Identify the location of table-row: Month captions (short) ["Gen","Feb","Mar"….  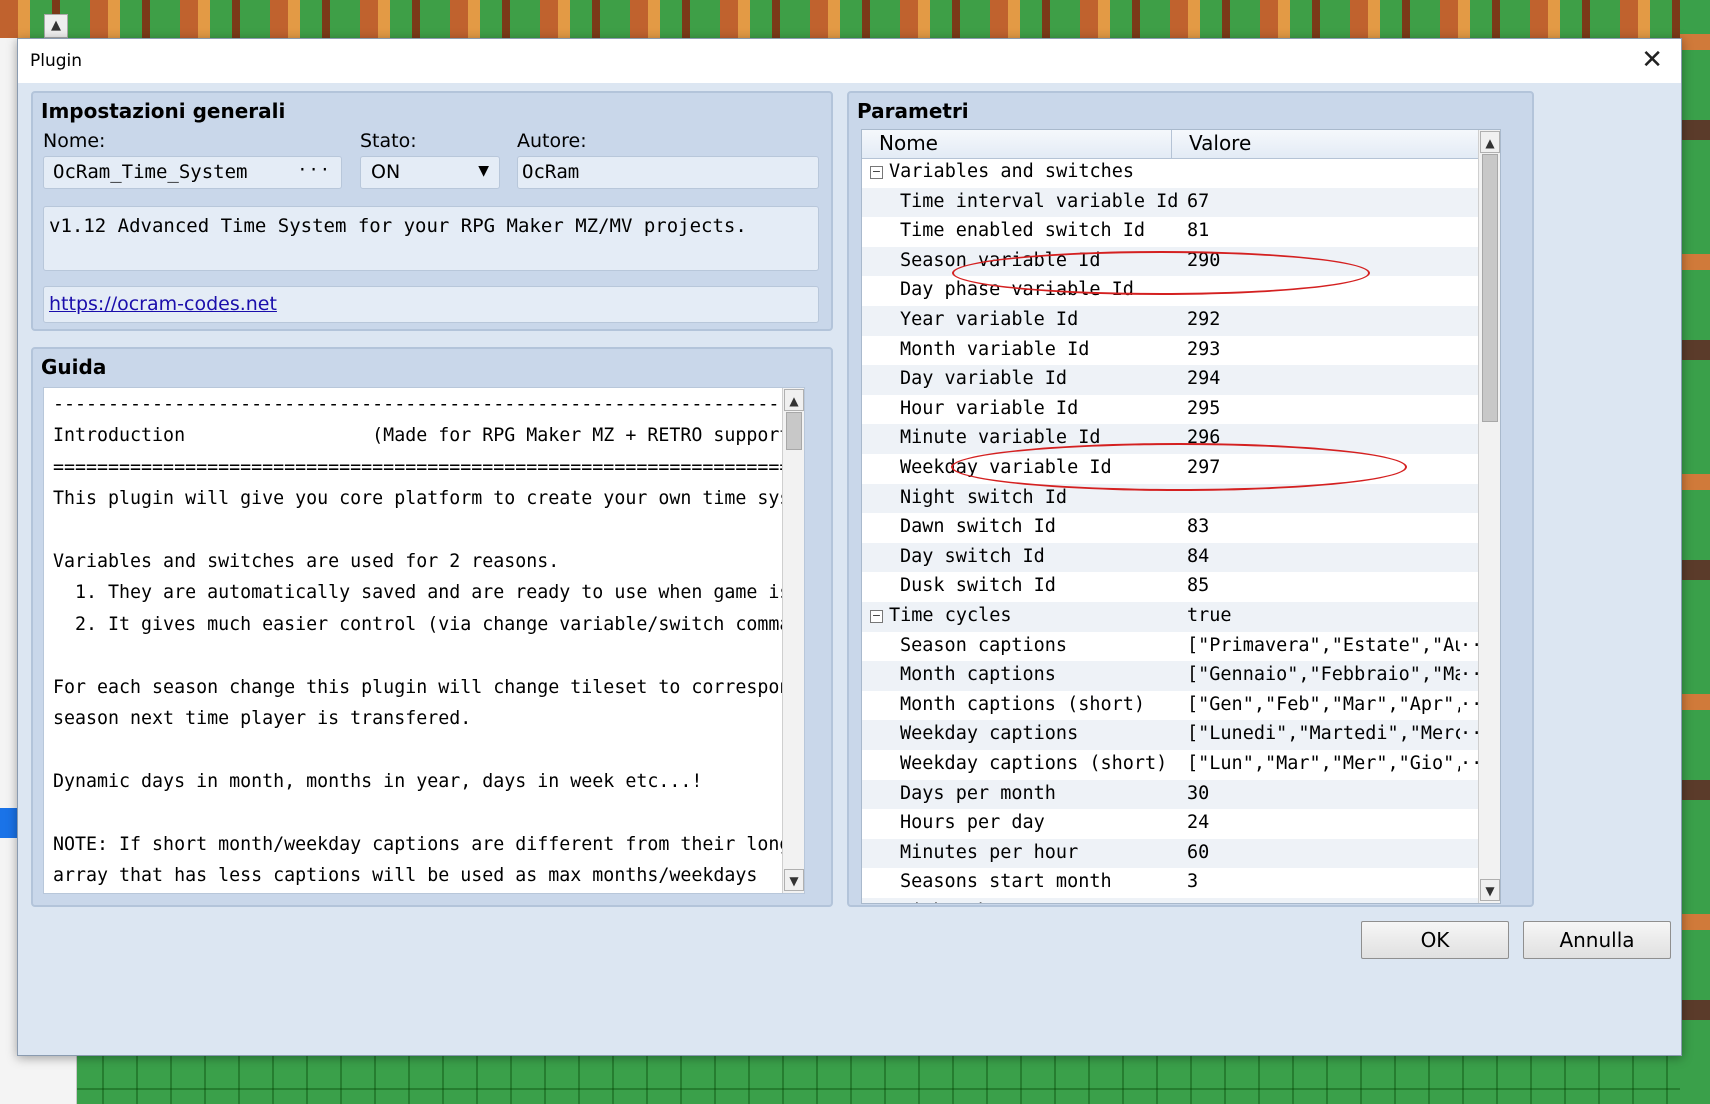
(1181, 706).